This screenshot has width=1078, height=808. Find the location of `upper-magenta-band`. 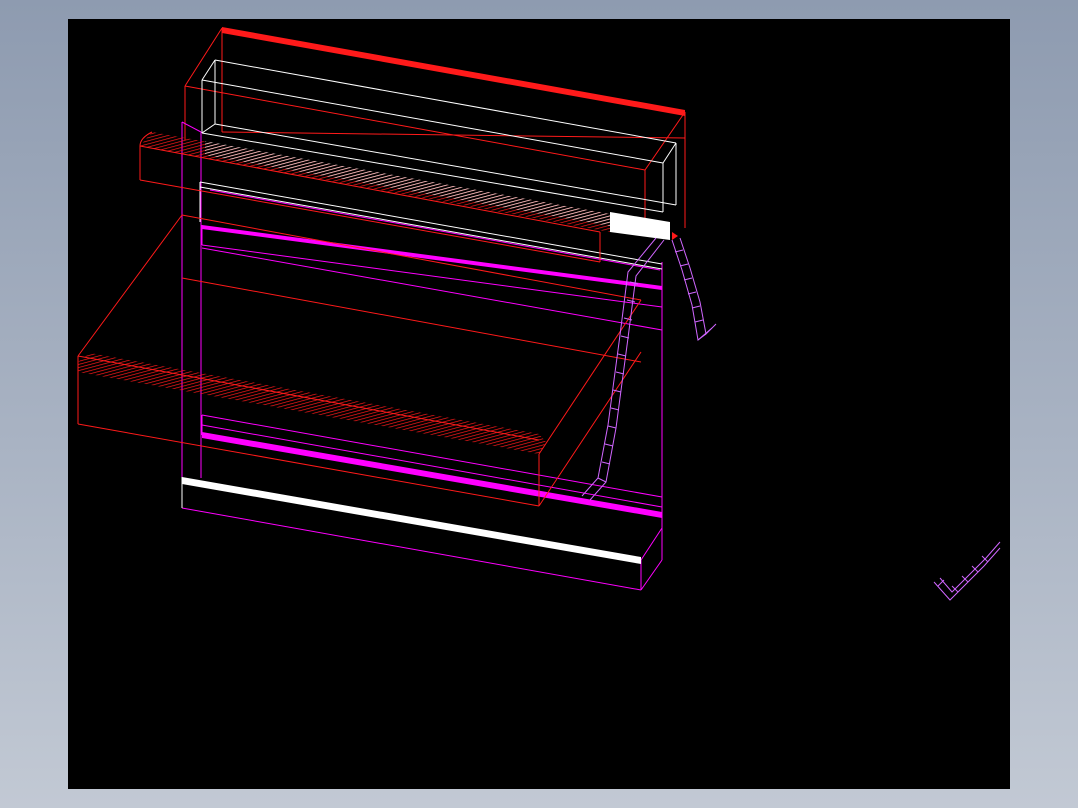

upper-magenta-band is located at coordinates (432, 257).